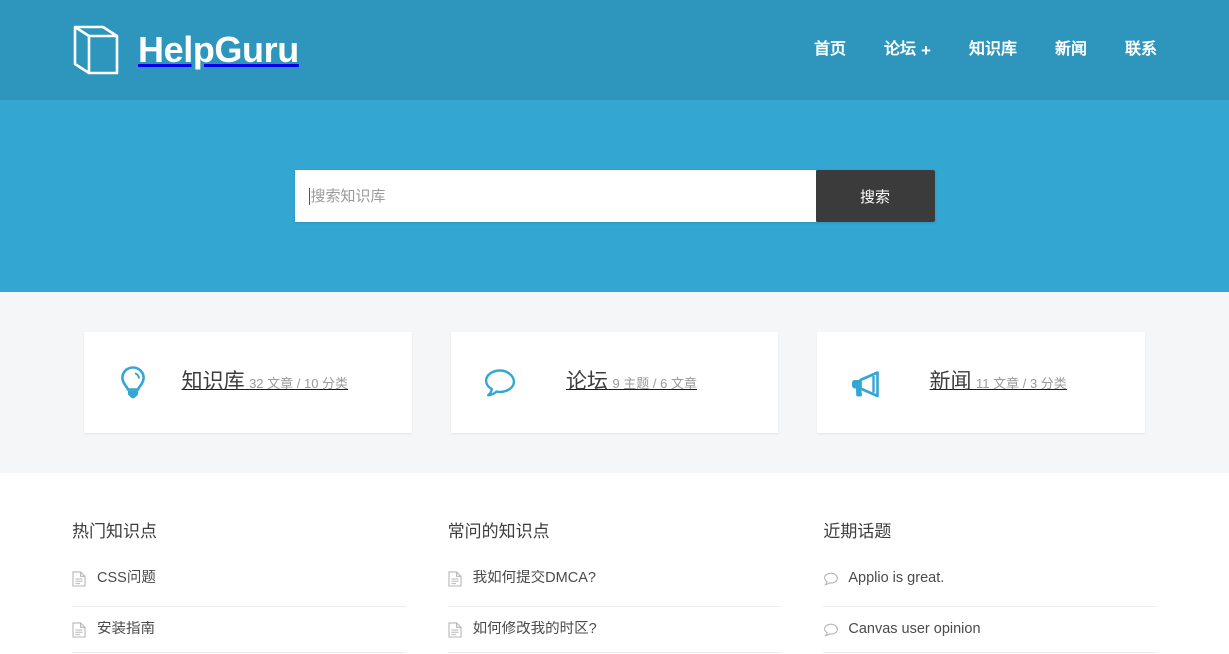  I want to click on card-knowledge-base: 知识库 32 文章 / 10 分类, so click(248, 382).